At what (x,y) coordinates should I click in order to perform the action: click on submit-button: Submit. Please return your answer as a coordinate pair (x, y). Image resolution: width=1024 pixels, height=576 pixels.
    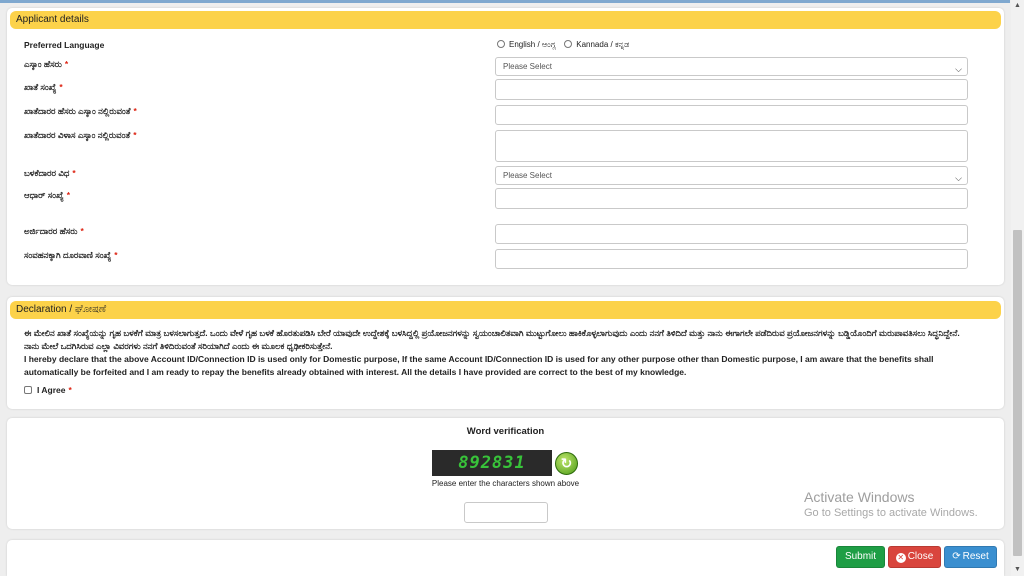
    Looking at the image, I should click on (860, 557).